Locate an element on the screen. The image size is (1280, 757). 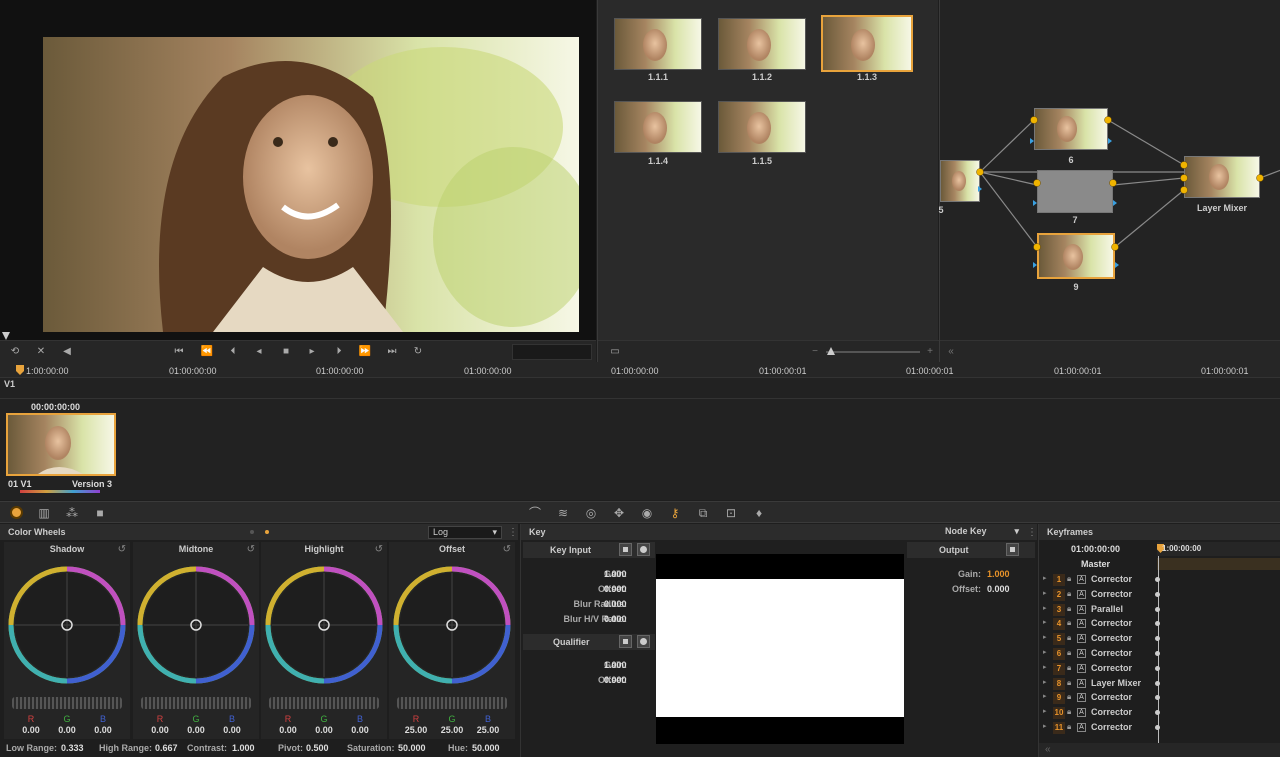
keyframe-row: ▸ 4 🔒︎ A Corrector is located at coordinates (1159, 625).